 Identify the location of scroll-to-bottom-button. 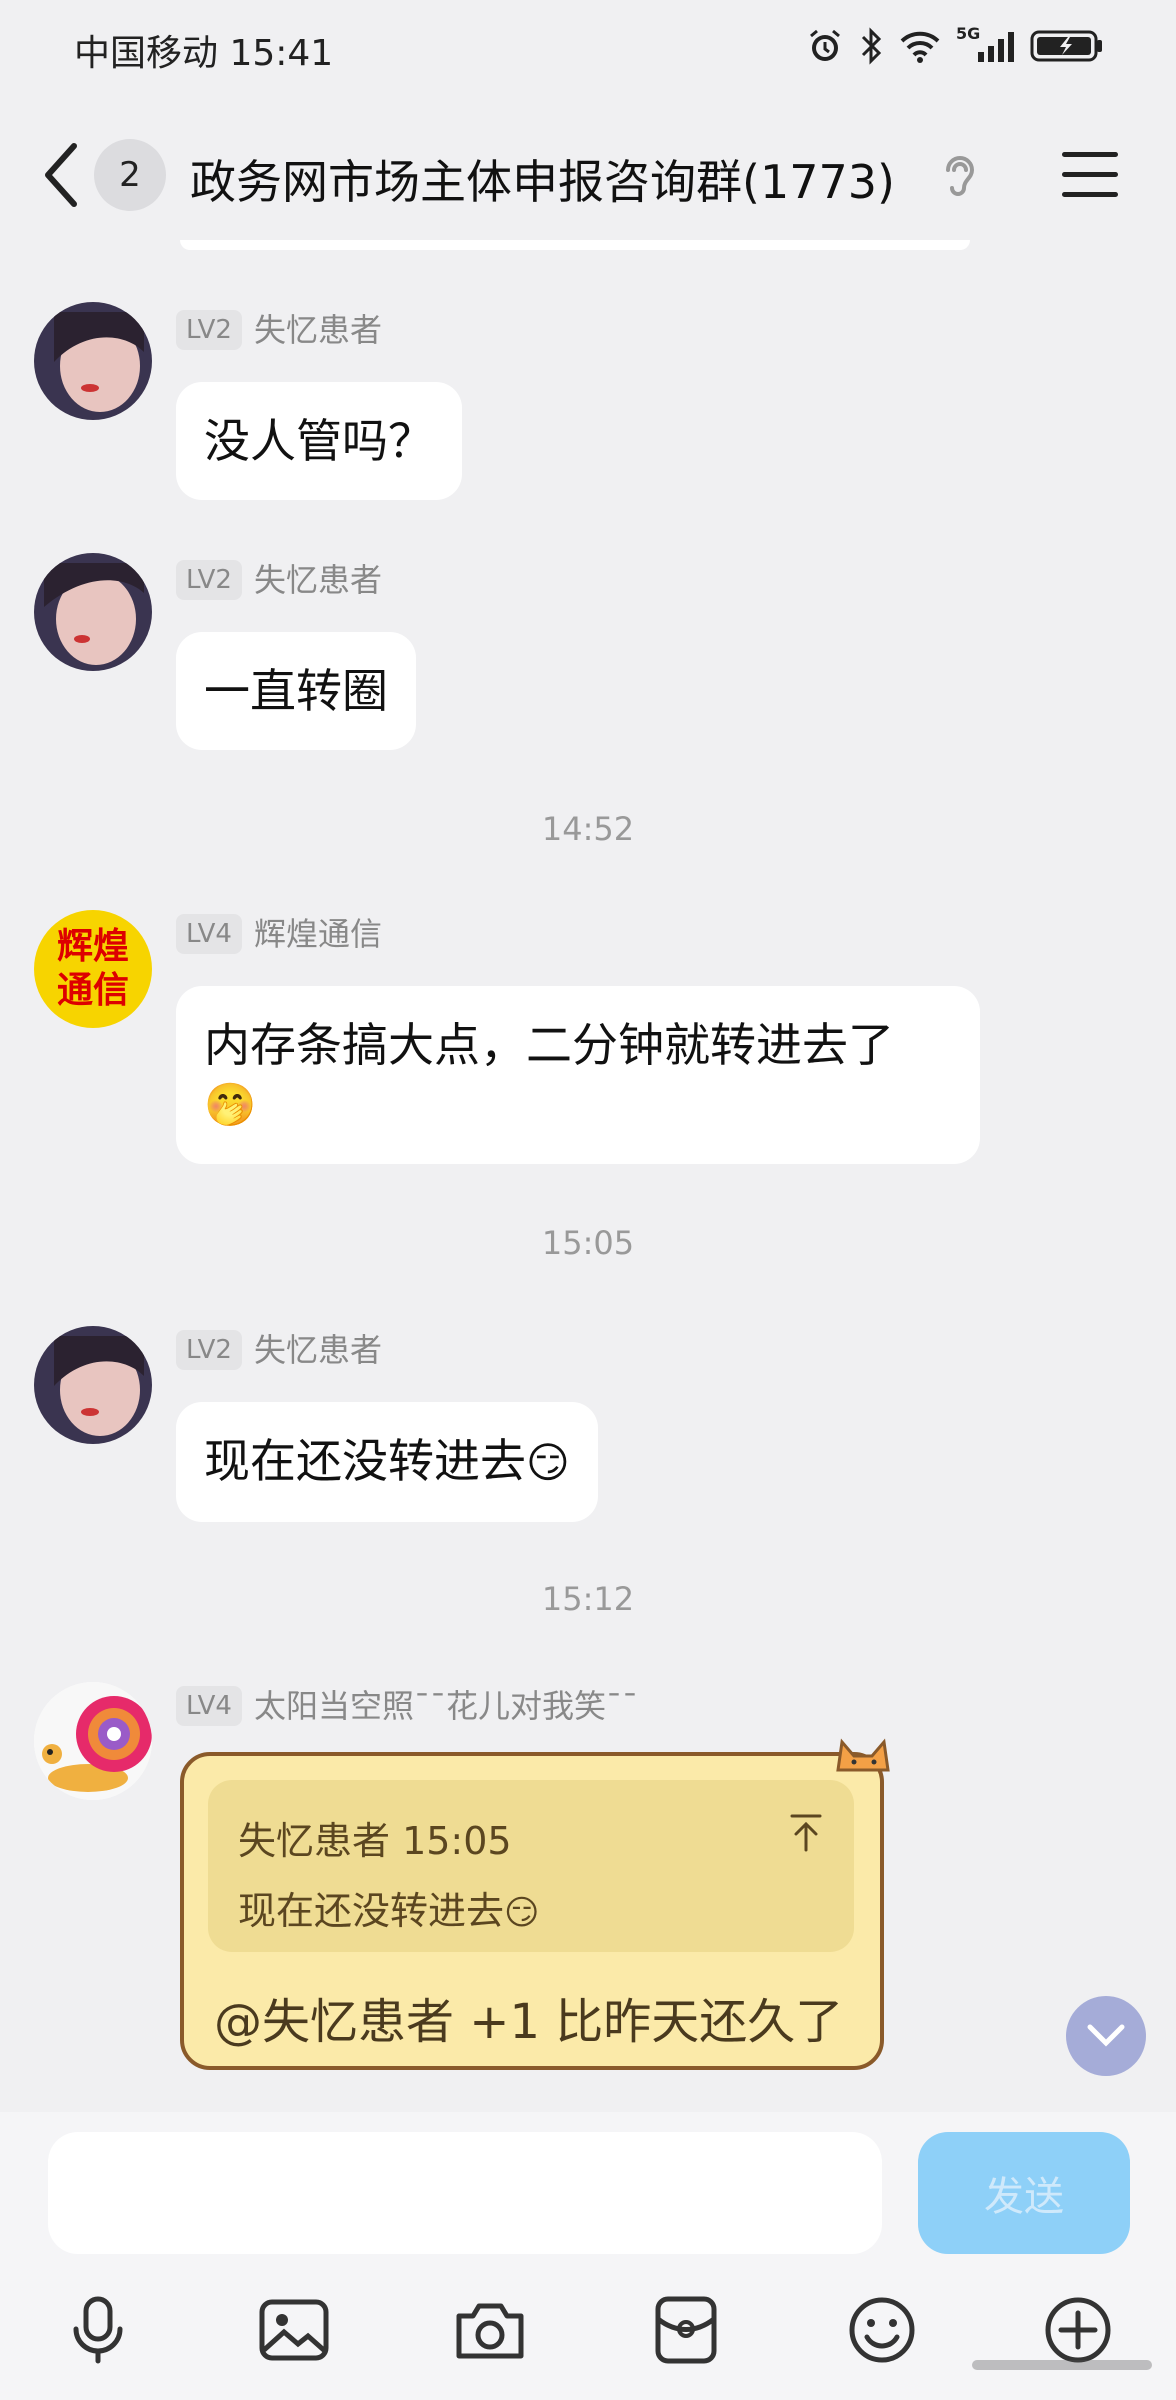
(1106, 2036).